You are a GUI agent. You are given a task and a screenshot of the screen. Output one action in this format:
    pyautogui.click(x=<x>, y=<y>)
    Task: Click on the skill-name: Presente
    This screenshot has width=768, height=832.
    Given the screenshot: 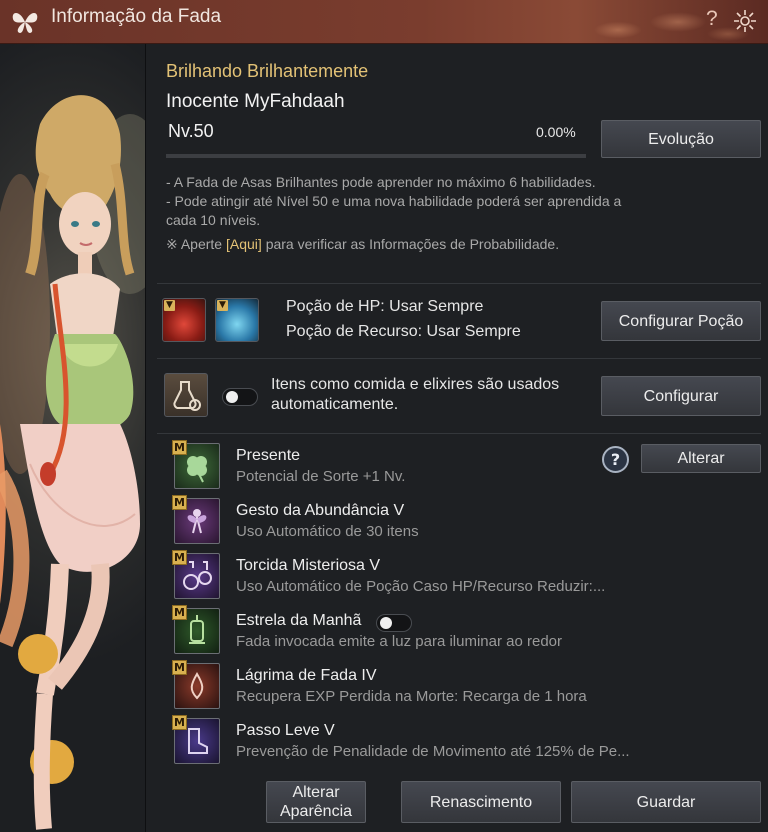 What is the action you would take?
    pyautogui.click(x=268, y=455)
    